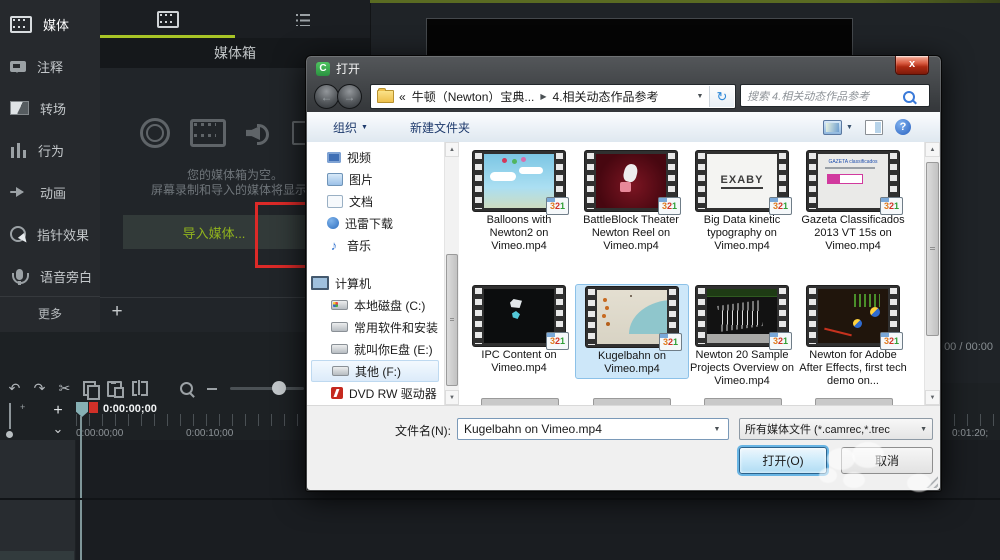  I want to click on tree-scrollbar: ▲ ▼, so click(451, 273).